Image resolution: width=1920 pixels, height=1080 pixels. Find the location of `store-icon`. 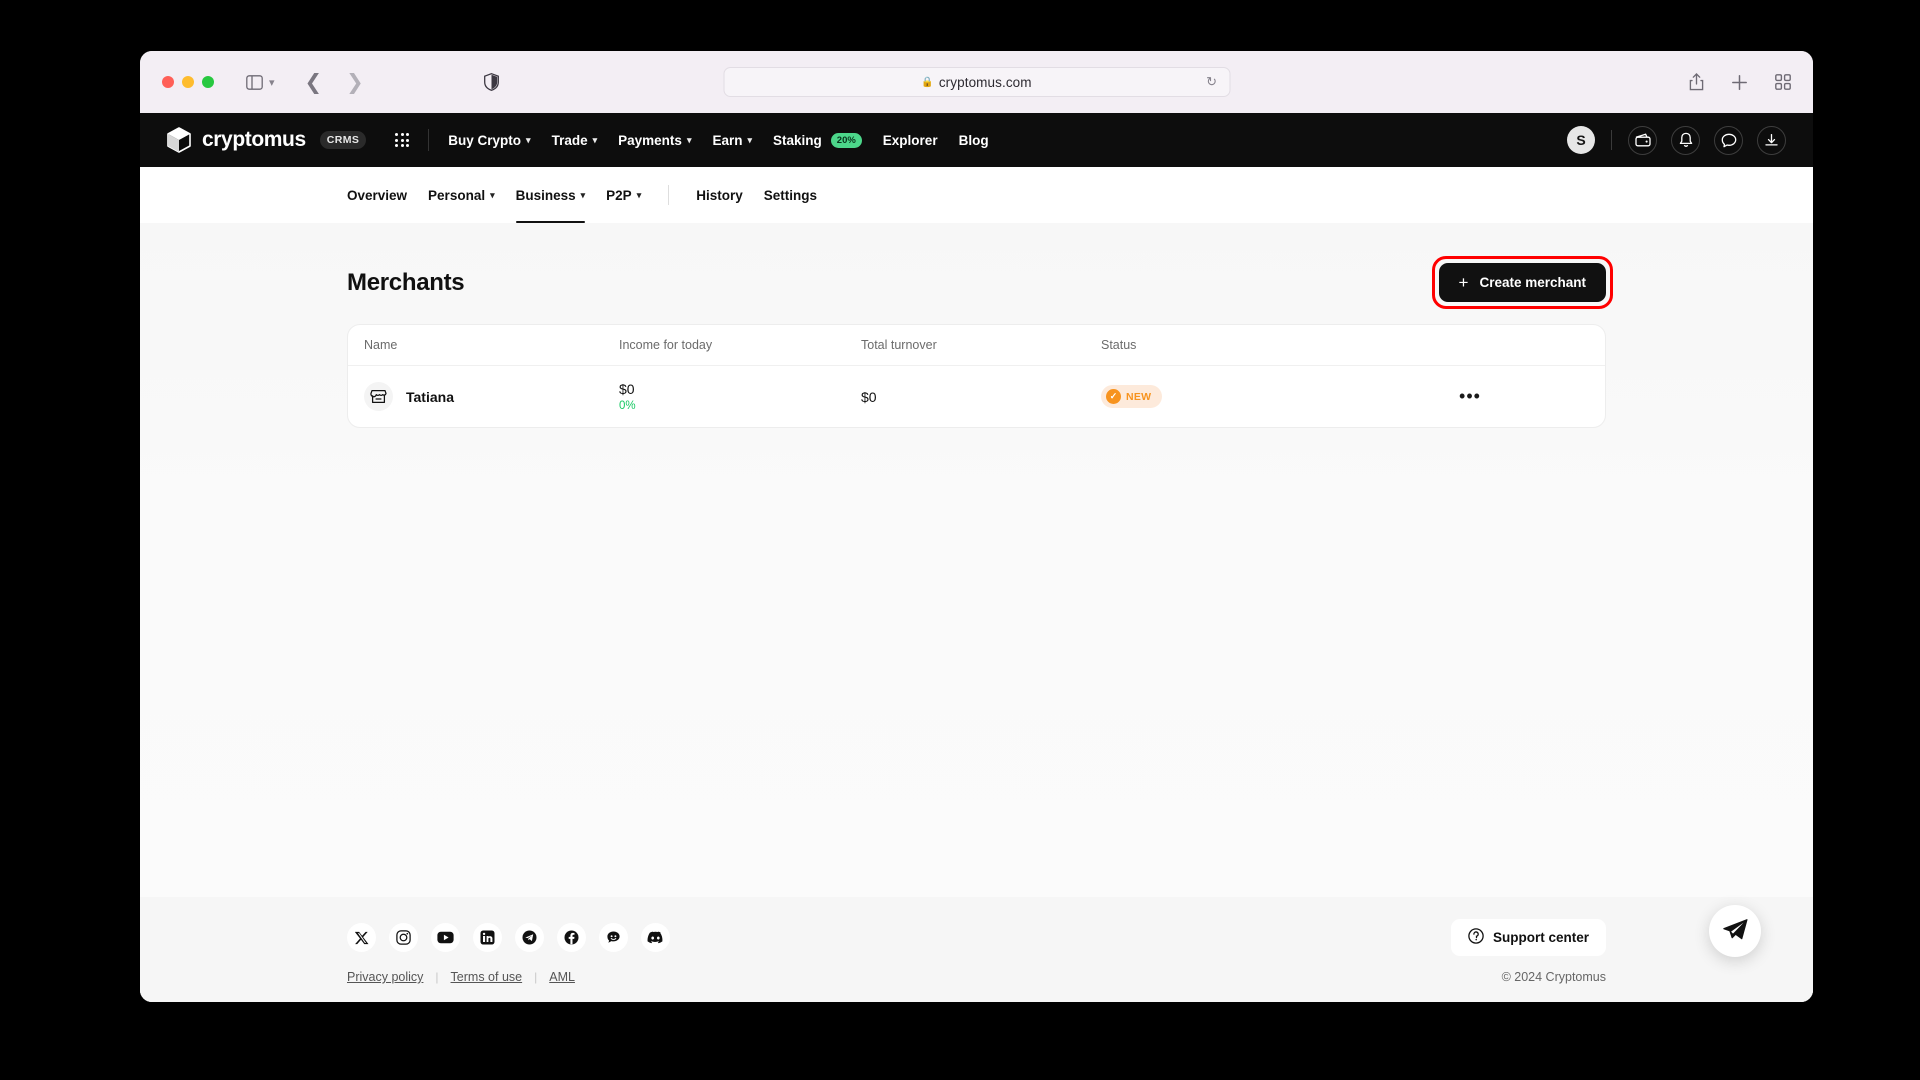

store-icon is located at coordinates (378, 396).